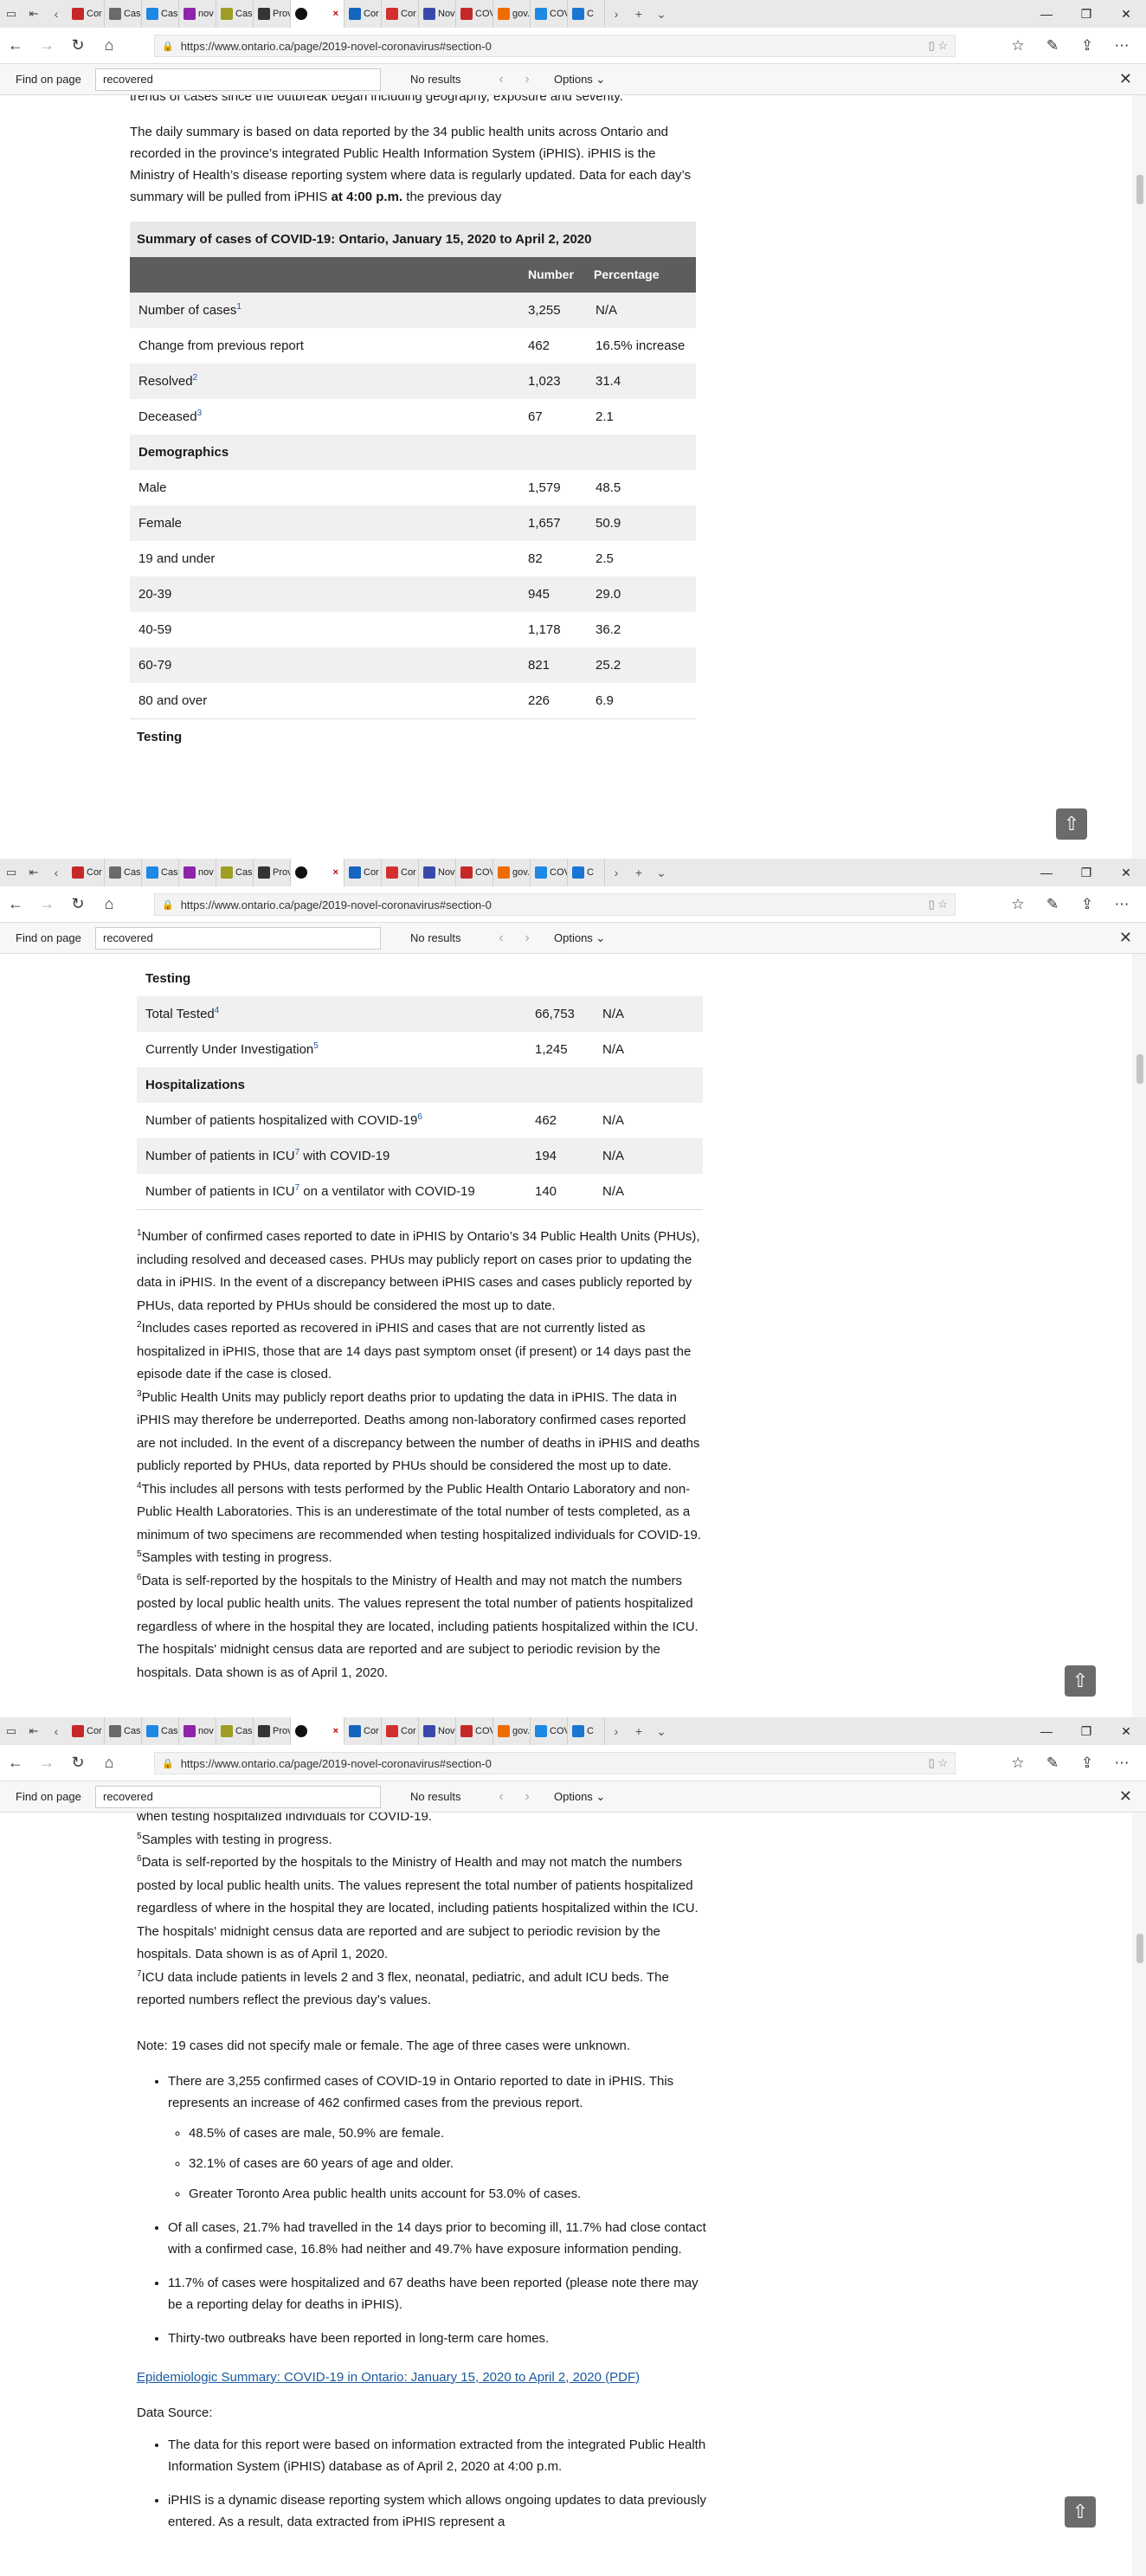  What do you see at coordinates (195, 378) in the screenshot?
I see `footnote-ref-link: 2` at bounding box center [195, 378].